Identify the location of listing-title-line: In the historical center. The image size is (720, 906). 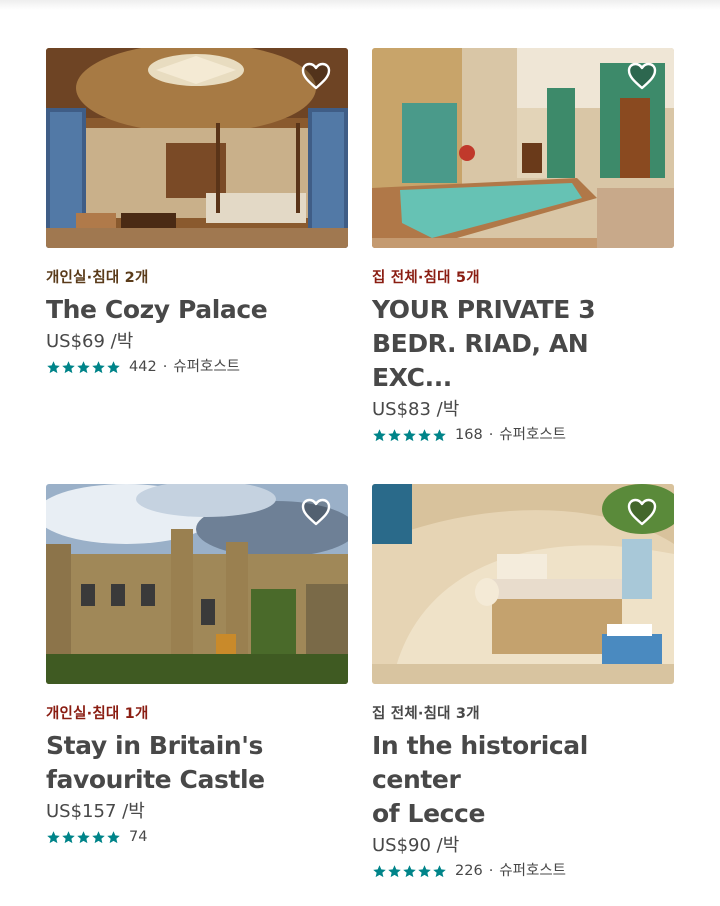
(480, 762).